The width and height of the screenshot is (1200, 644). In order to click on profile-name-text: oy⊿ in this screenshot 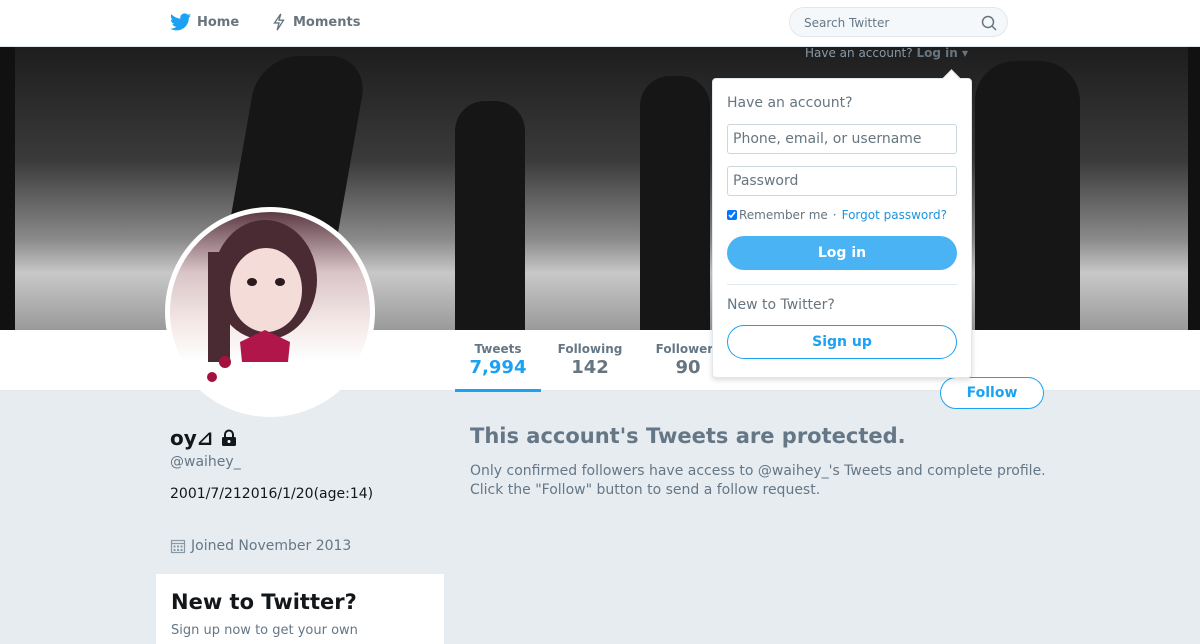, I will do `click(192, 438)`.